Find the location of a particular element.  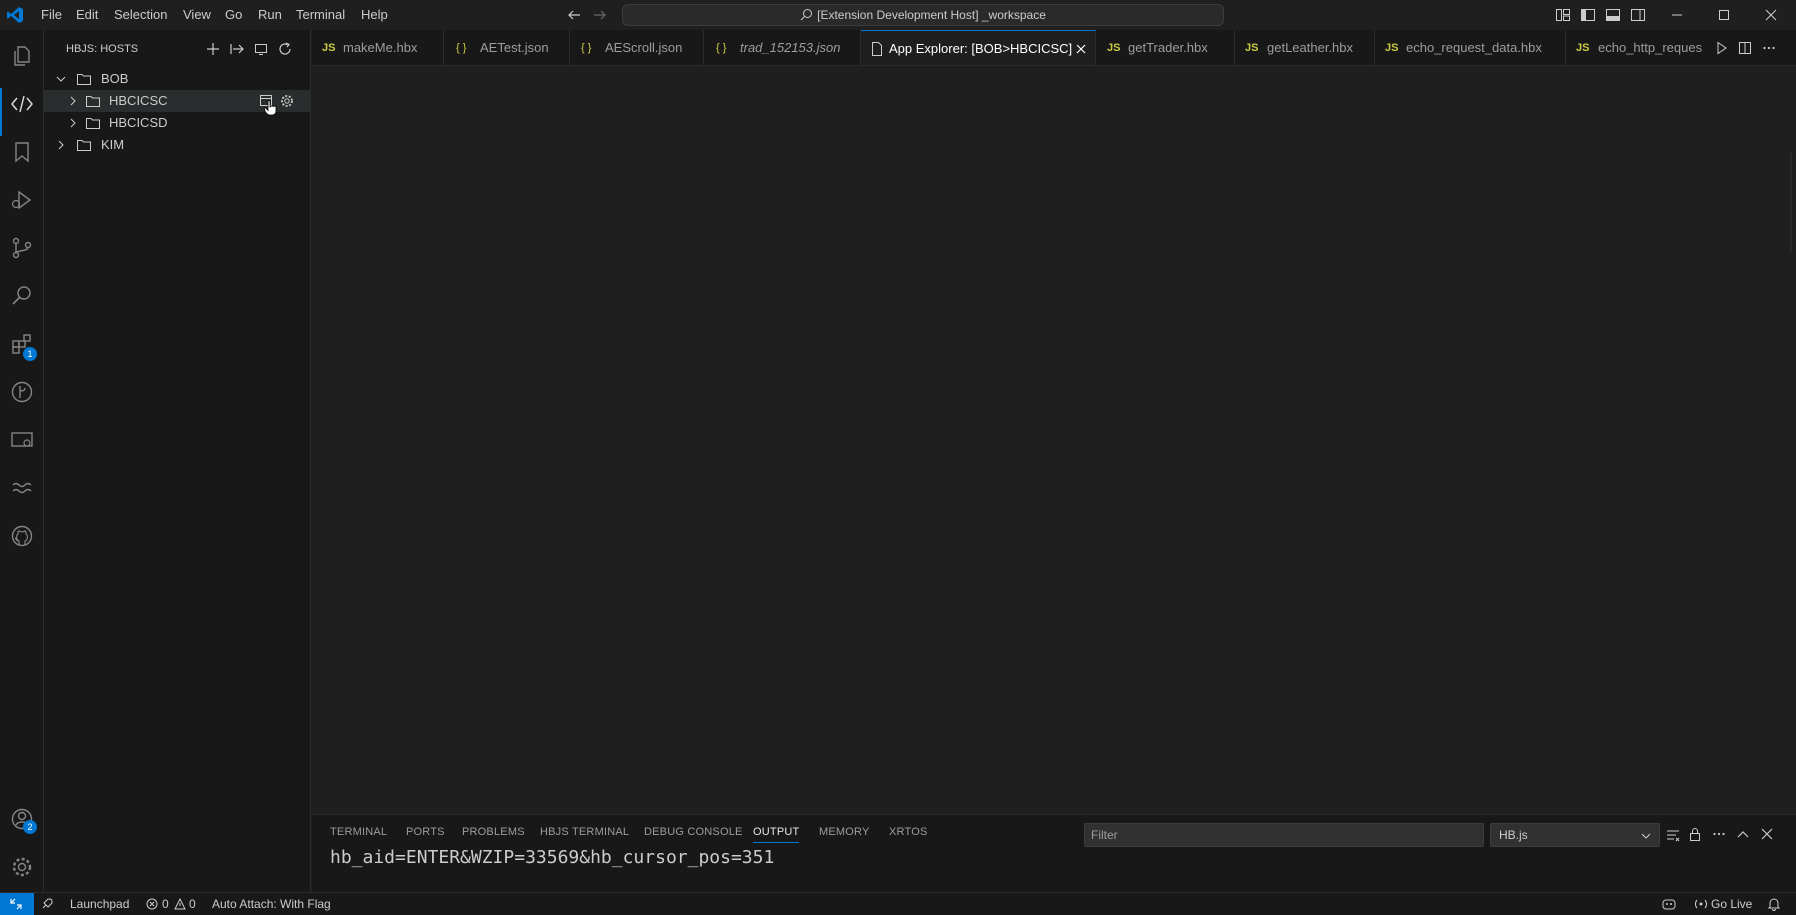

tree-item-label: BOB is located at coordinates (115, 78).